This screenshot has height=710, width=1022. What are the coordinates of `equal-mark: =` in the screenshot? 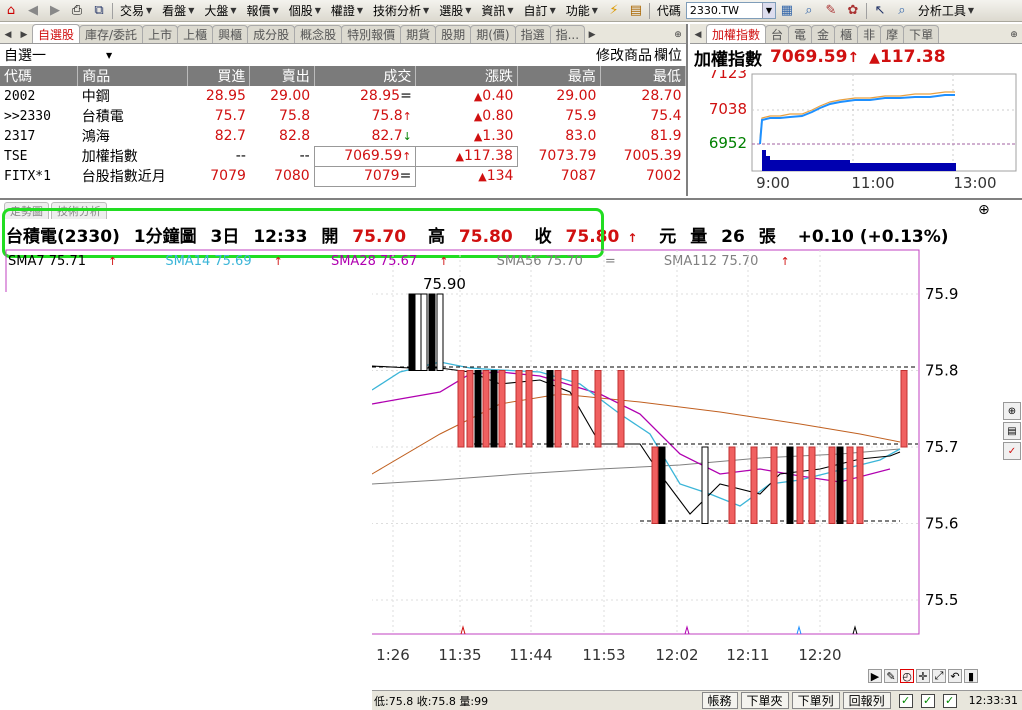 It's located at (405, 176).